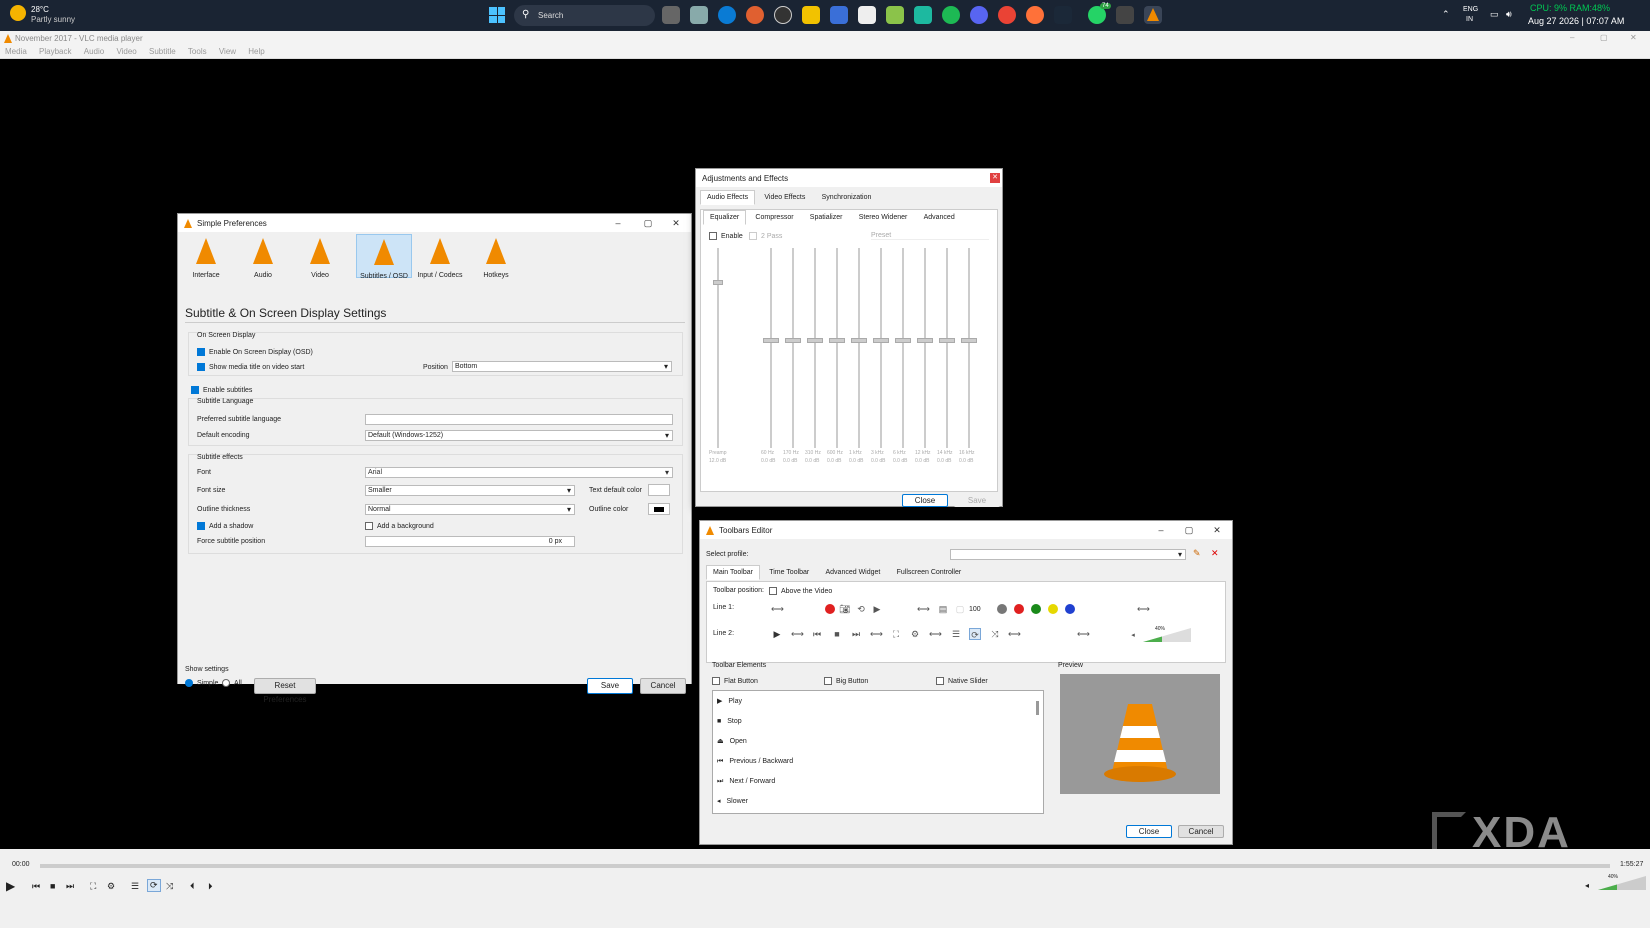 This screenshot has width=1650, height=928. What do you see at coordinates (783, 15) in the screenshot?
I see `chatgpt-icon` at bounding box center [783, 15].